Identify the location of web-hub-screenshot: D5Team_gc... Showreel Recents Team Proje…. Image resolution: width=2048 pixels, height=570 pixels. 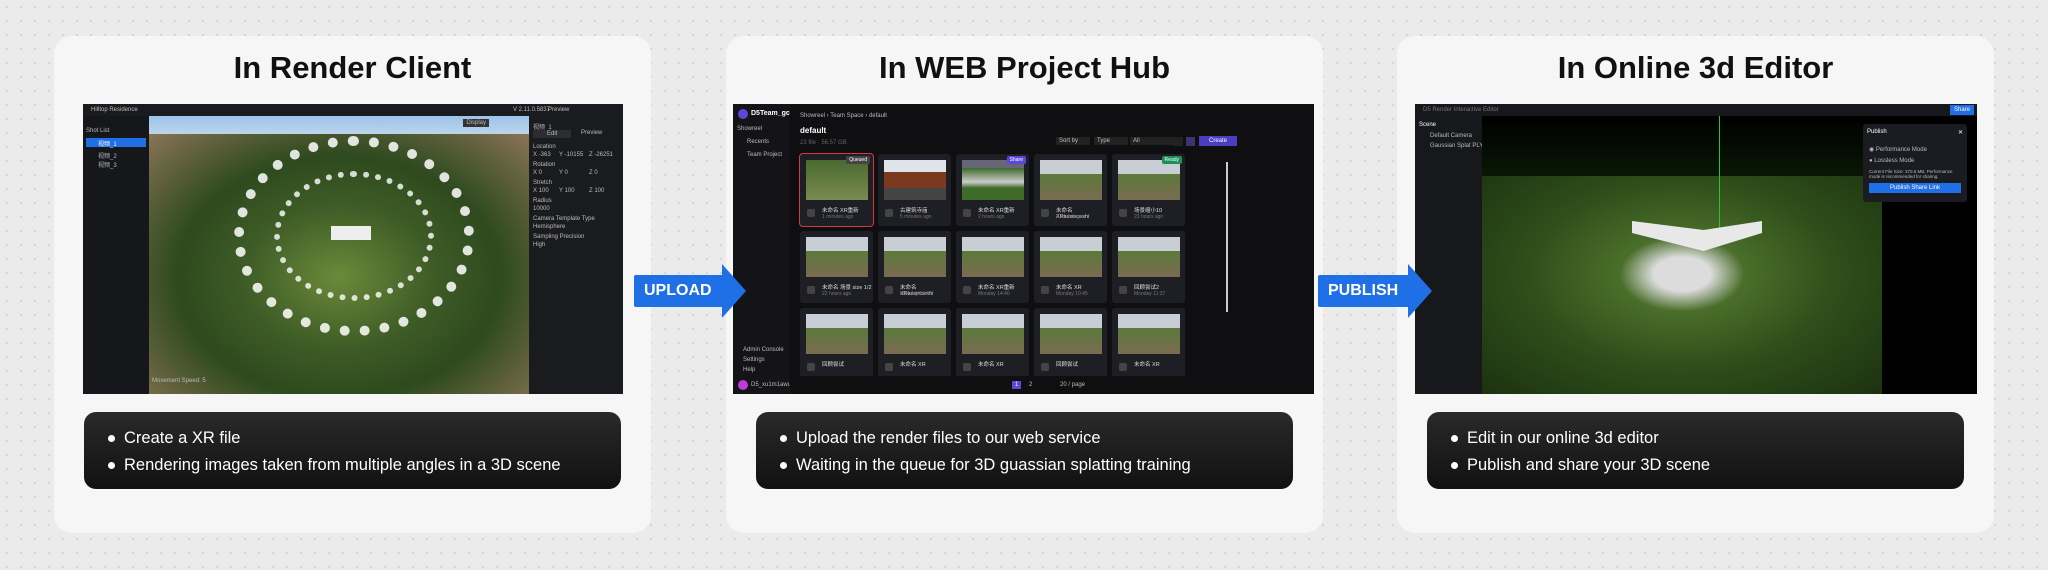
(1023, 249).